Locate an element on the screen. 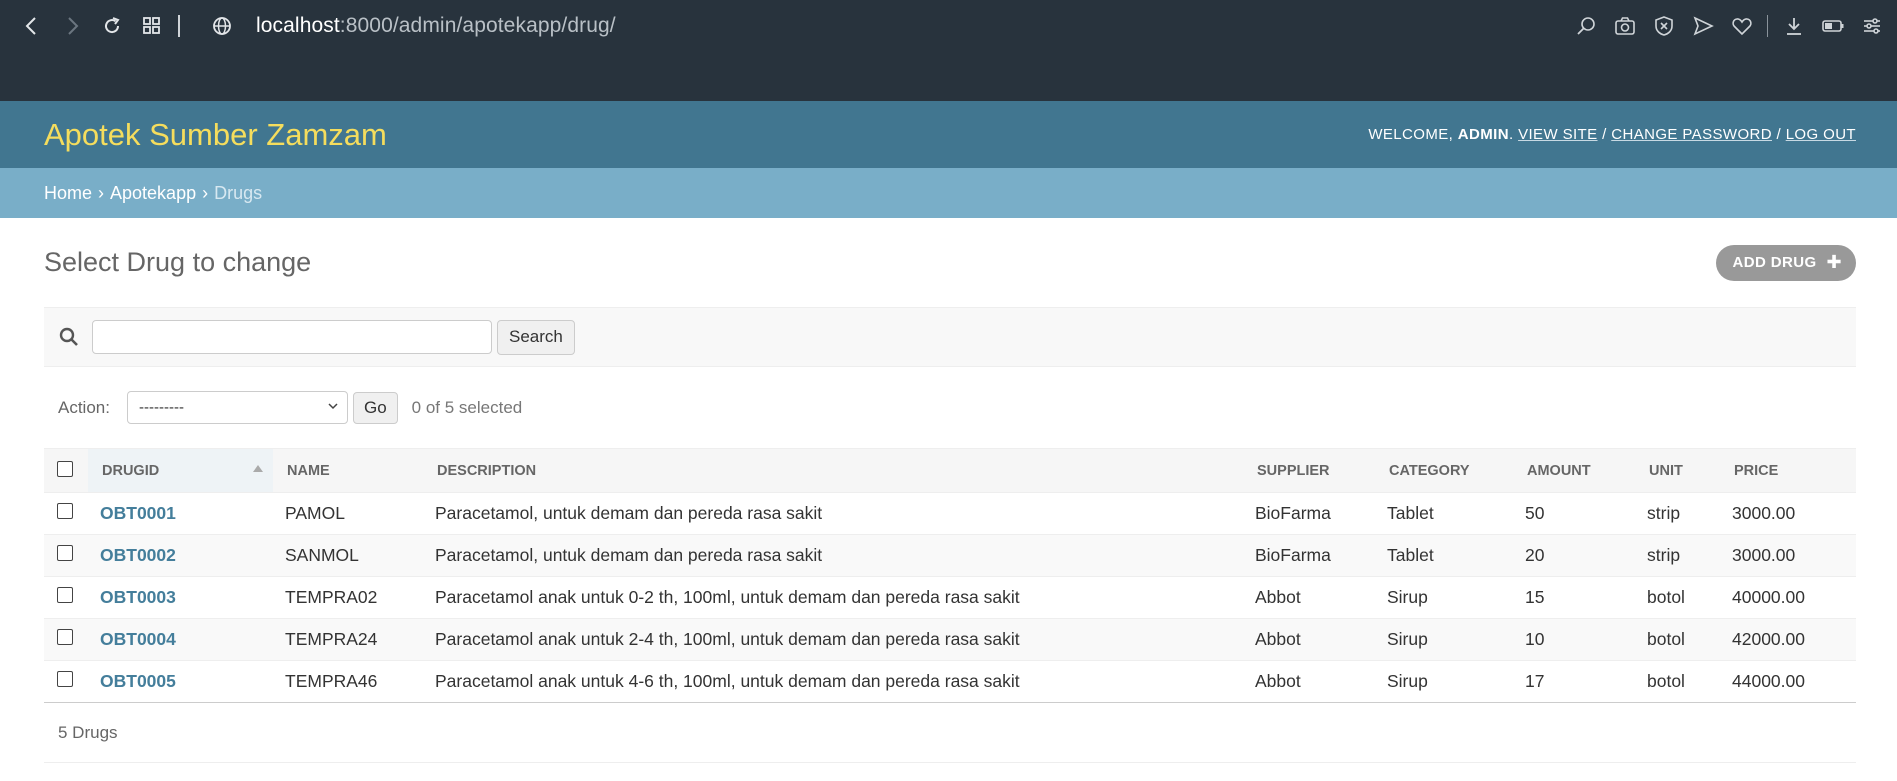 This screenshot has width=1897, height=781. column-header-label: CATEGORY is located at coordinates (1429, 470).